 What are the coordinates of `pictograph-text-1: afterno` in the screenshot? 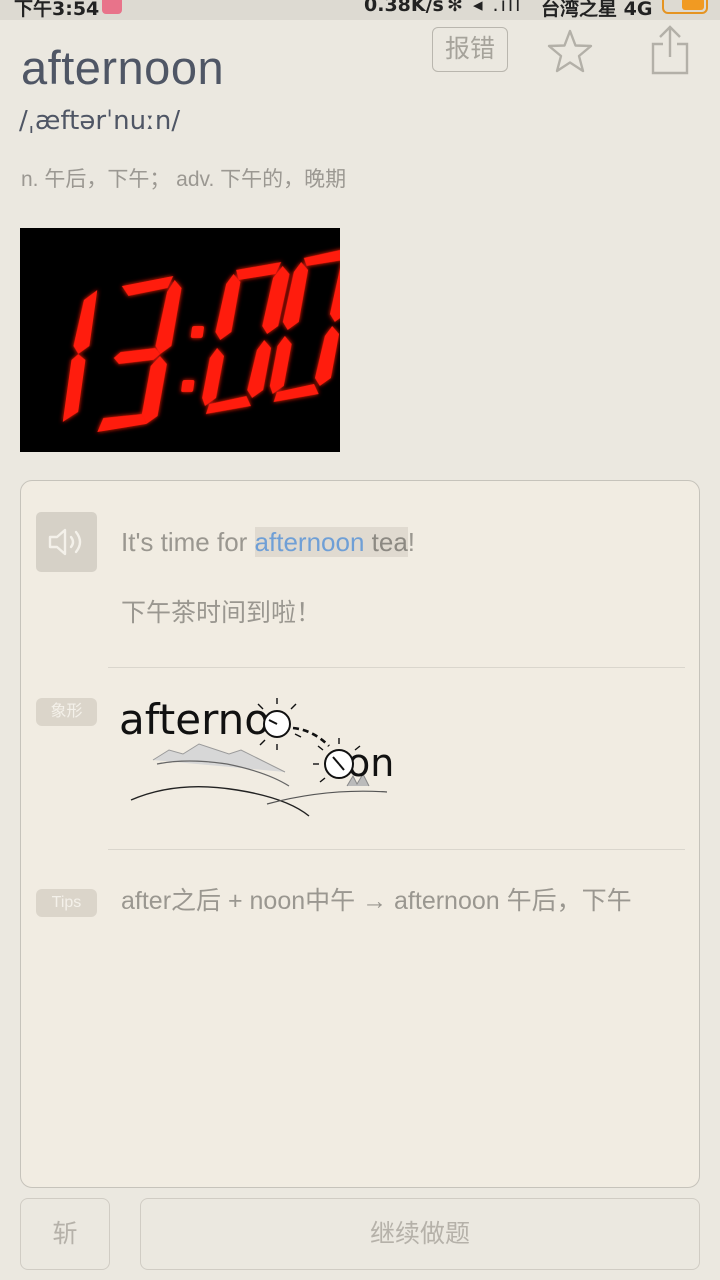 It's located at (194, 719).